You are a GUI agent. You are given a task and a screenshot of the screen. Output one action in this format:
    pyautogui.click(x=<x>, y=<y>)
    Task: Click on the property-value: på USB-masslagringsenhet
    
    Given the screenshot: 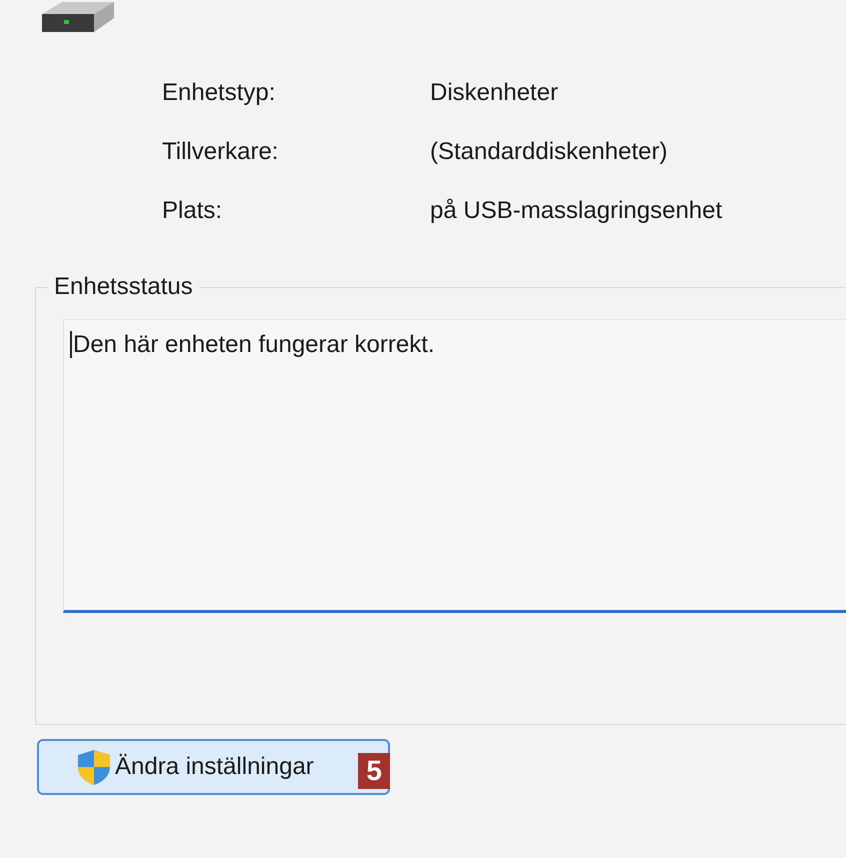 What is the action you would take?
    pyautogui.click(x=577, y=210)
    